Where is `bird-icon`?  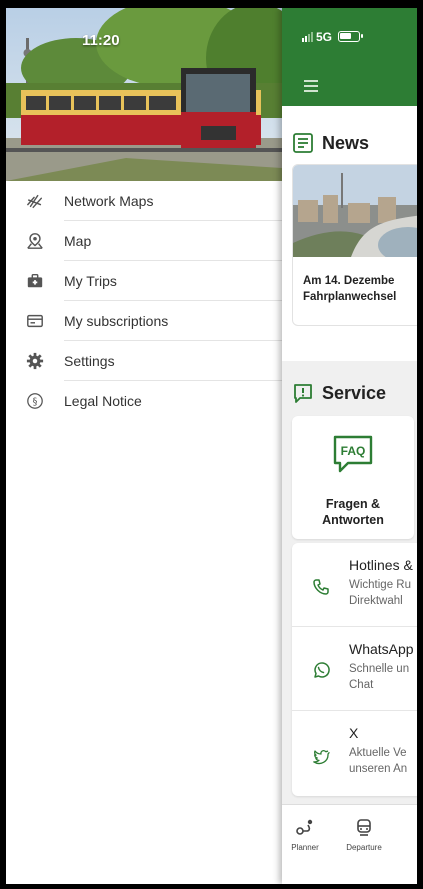 bird-icon is located at coordinates (321, 757).